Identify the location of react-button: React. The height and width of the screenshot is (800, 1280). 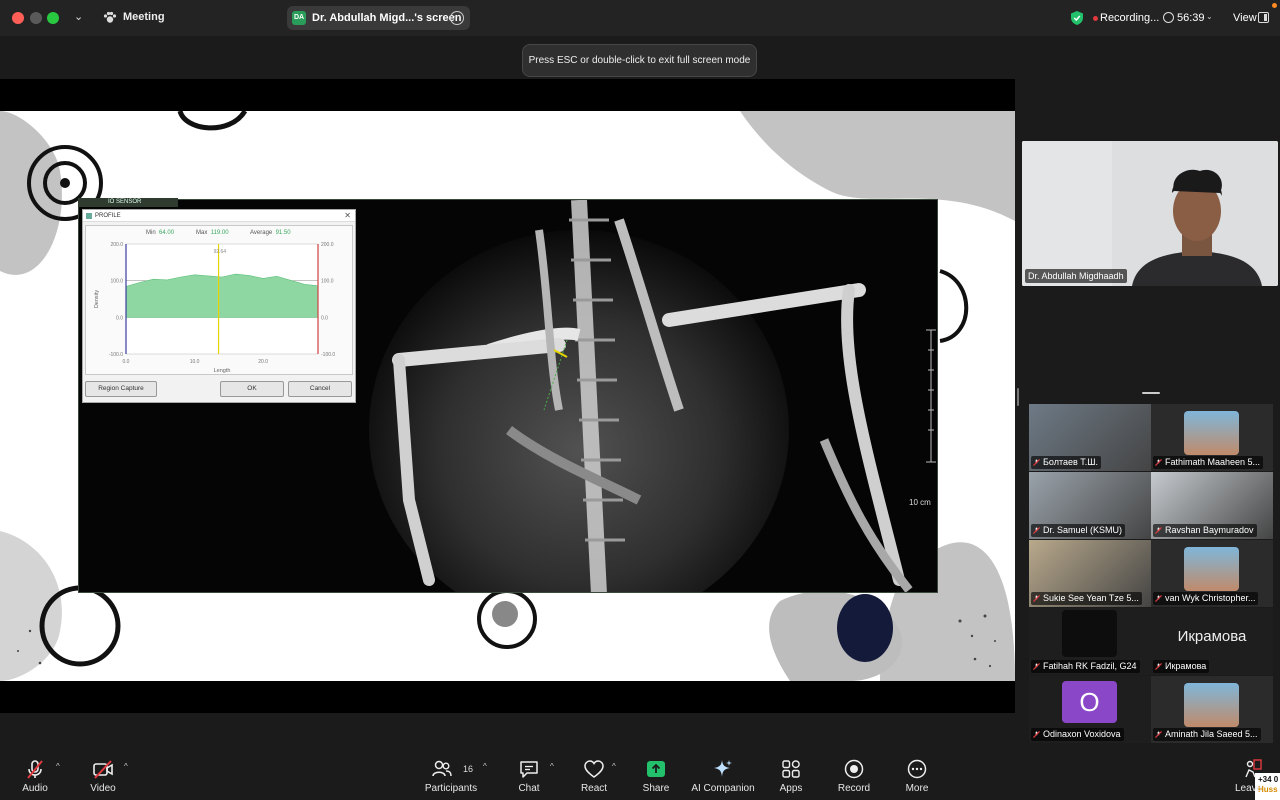
(594, 775).